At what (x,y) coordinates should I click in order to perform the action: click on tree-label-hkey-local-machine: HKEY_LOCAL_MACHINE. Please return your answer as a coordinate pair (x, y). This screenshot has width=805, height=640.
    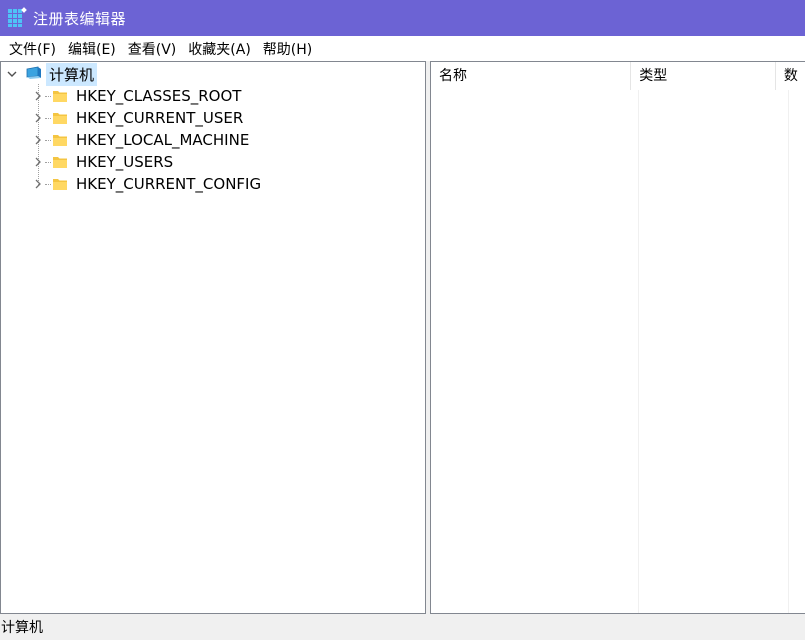
    Looking at the image, I should click on (163, 140).